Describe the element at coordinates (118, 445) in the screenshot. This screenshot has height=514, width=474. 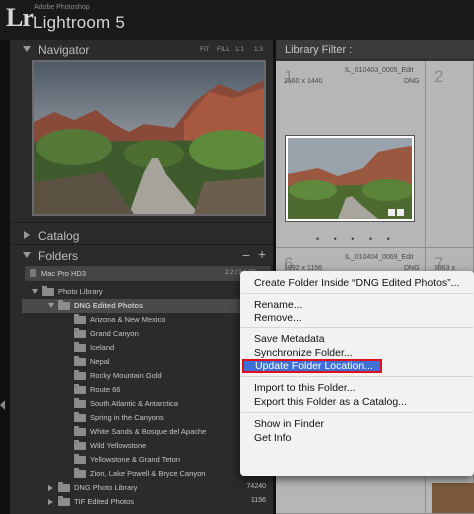
I see `folder-label: Wild Yellowstone` at that location.